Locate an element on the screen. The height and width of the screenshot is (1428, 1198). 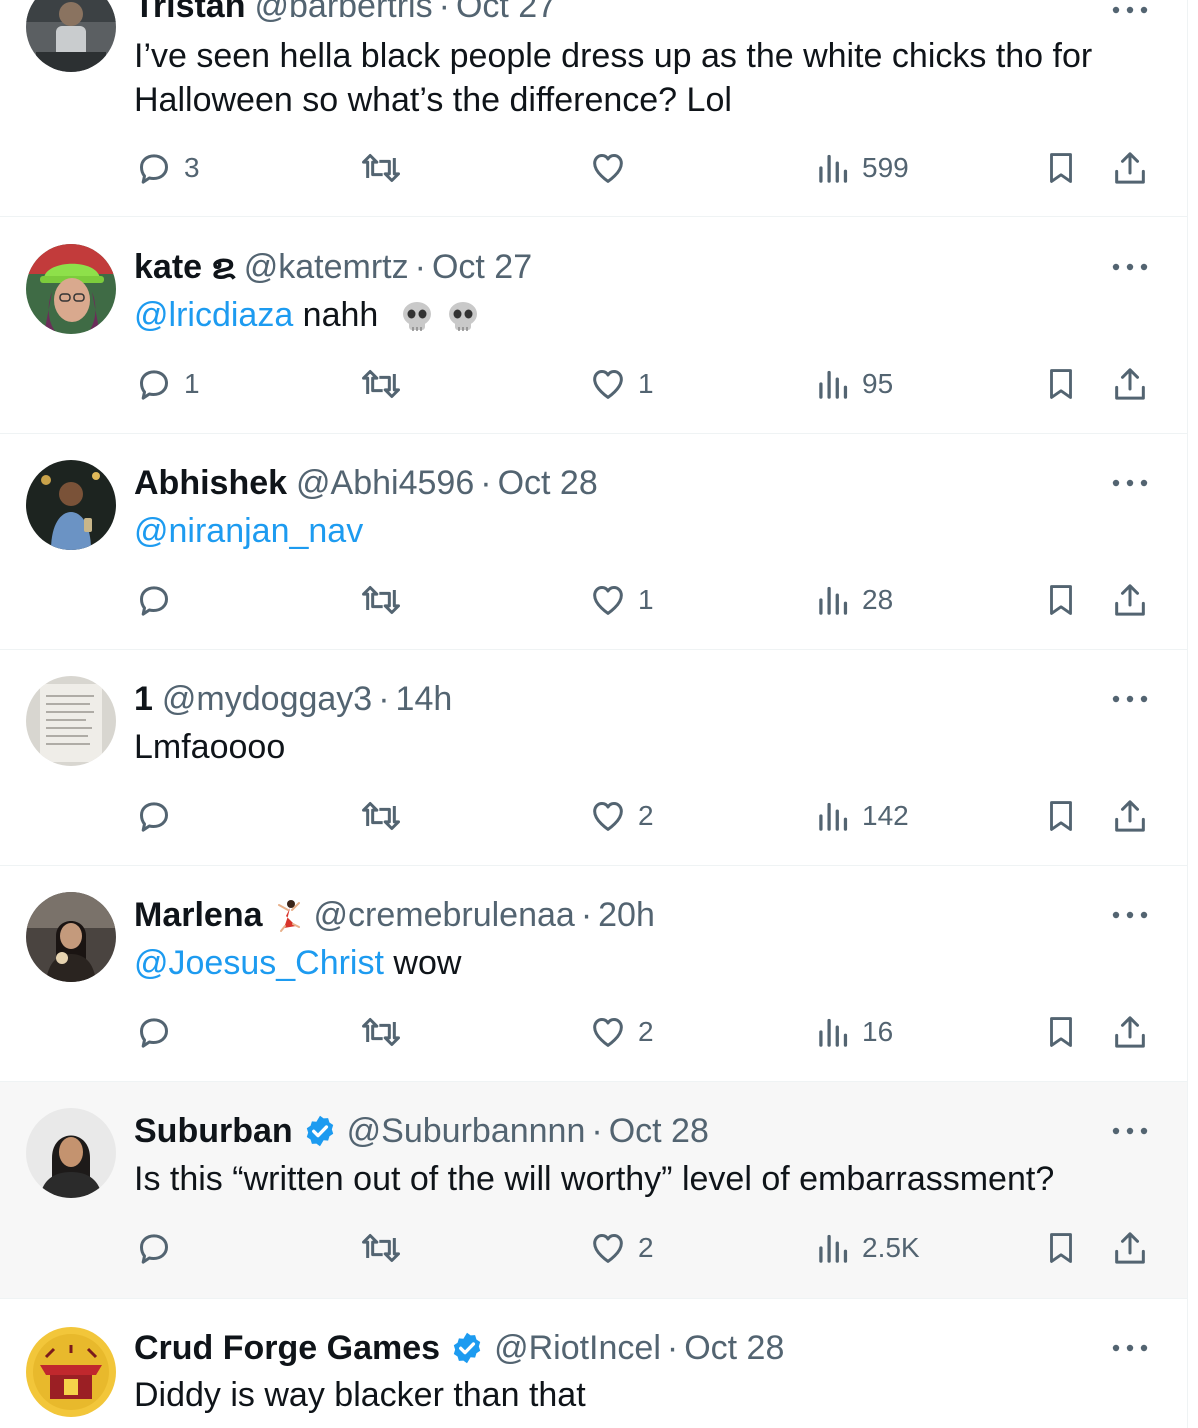
handle: @Suburbannnn is located at coordinates (466, 1131).